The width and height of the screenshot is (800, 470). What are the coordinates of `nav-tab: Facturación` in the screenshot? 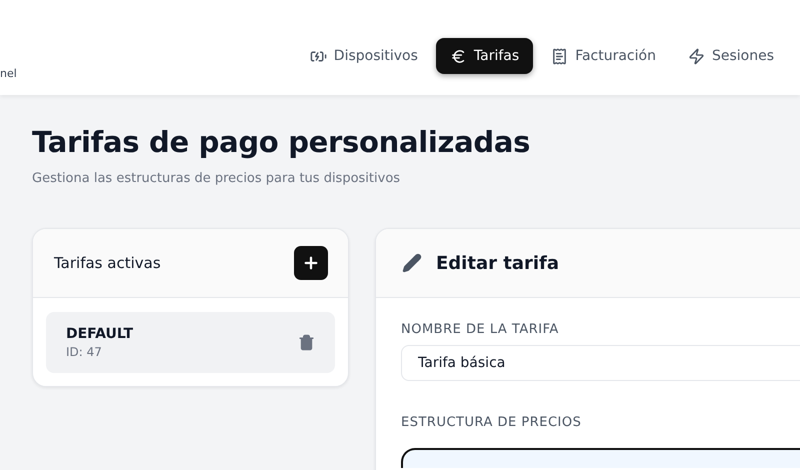 It's located at (603, 56).